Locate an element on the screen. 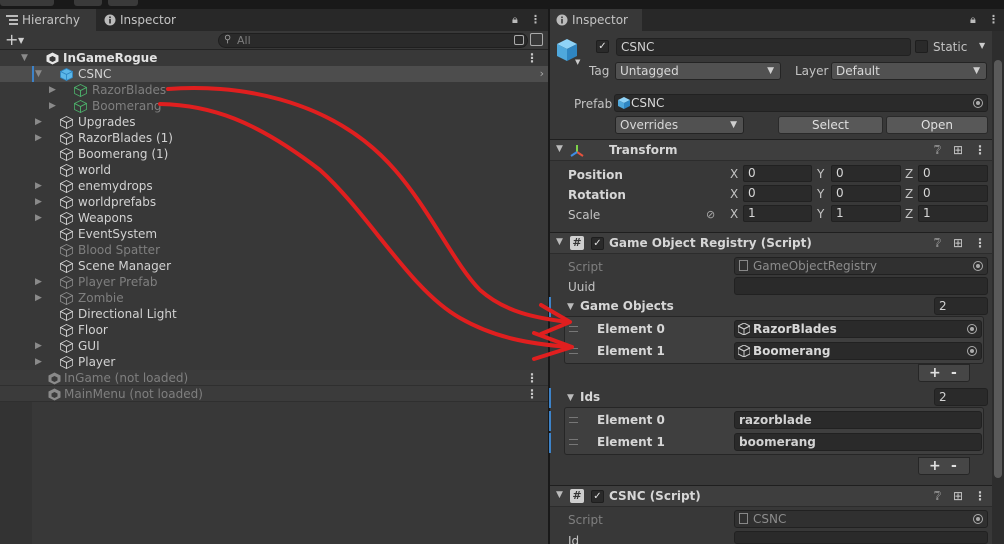 This screenshot has height=544, width=1004. select-button: Select is located at coordinates (830, 125).